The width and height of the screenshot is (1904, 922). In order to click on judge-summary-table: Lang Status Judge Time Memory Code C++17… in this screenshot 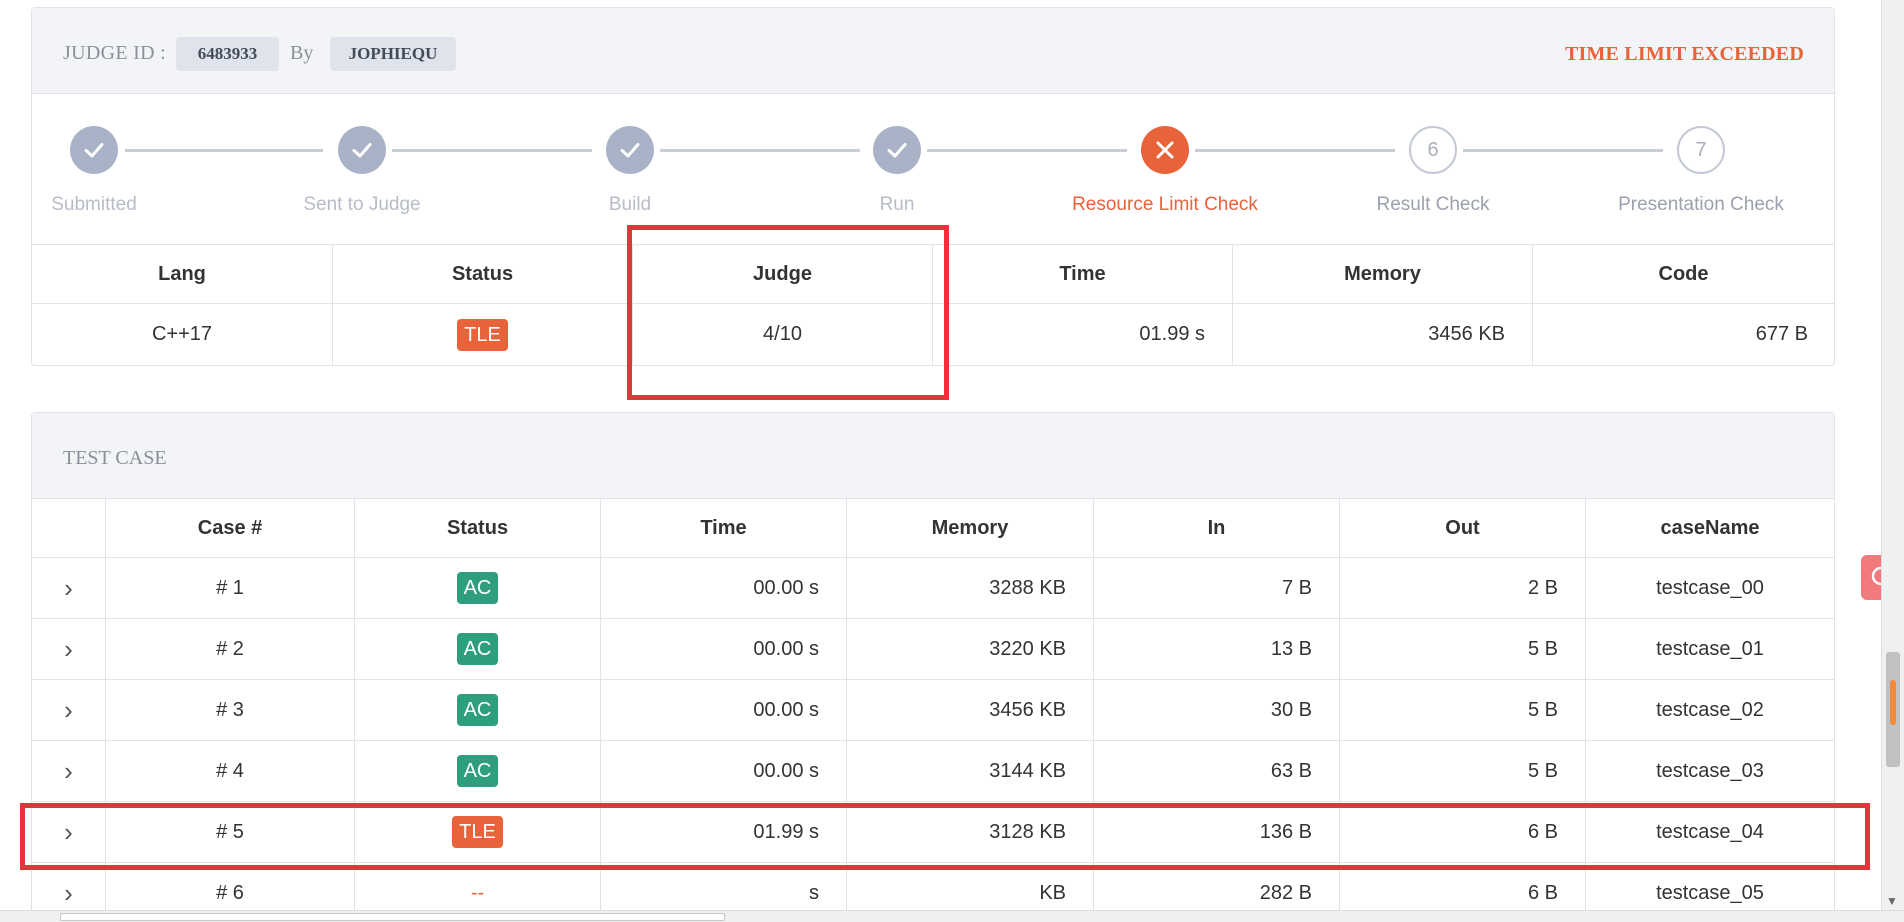, I will do `click(933, 304)`.